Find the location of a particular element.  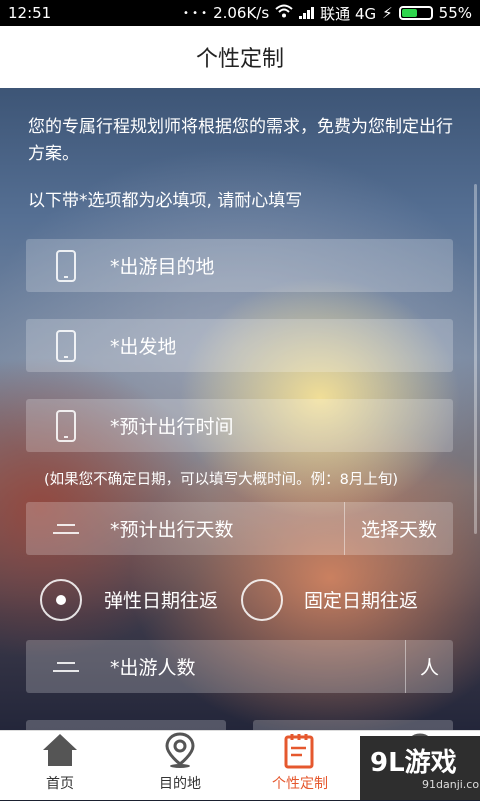

nav-customize: 个性定制 is located at coordinates (300, 766).